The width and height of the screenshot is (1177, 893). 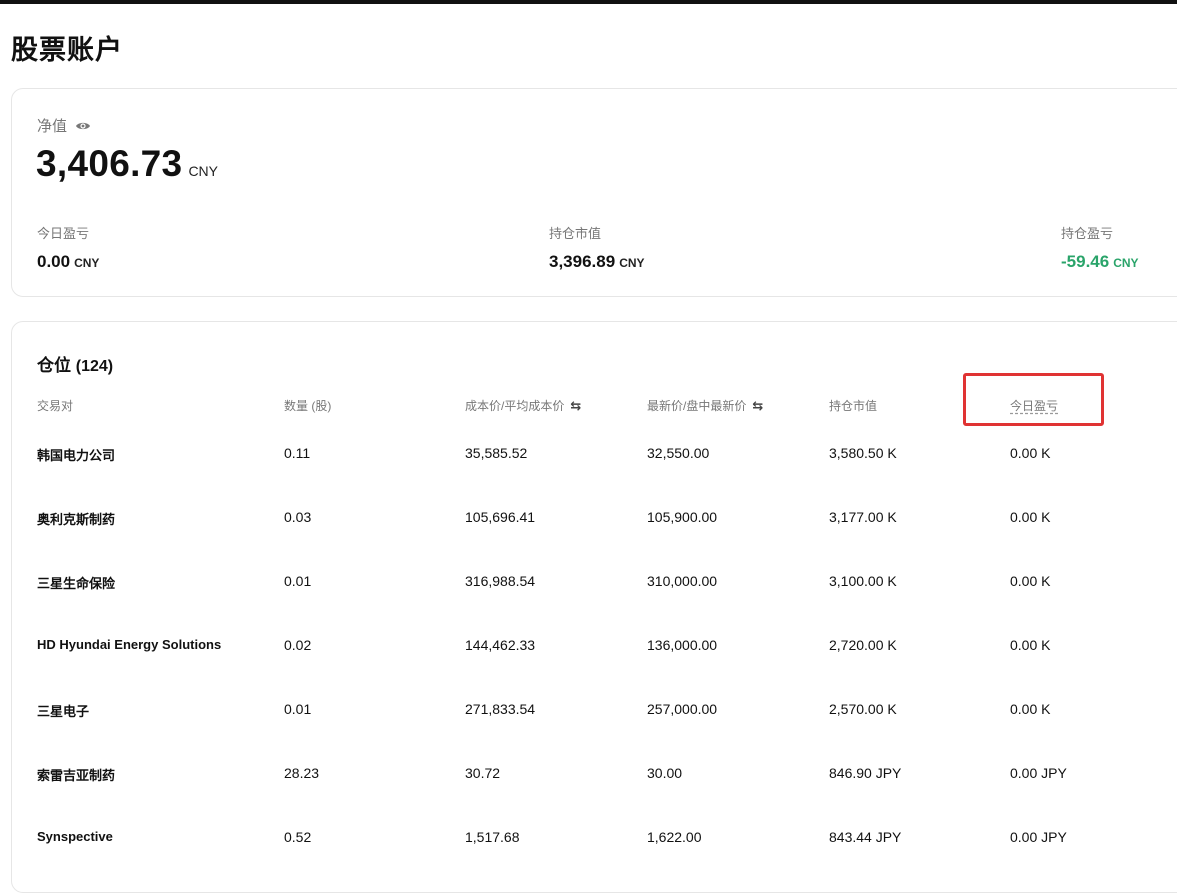 I want to click on net-value-amount: 3,406.73, so click(x=109, y=163).